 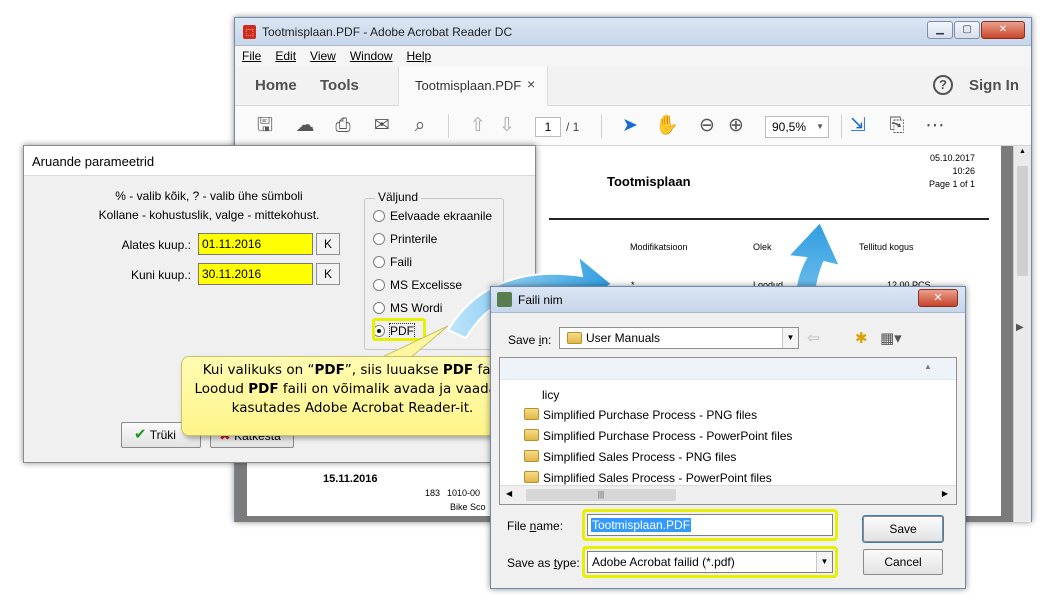 I want to click on save-in-select: User Manuals ▼, so click(x=679, y=338).